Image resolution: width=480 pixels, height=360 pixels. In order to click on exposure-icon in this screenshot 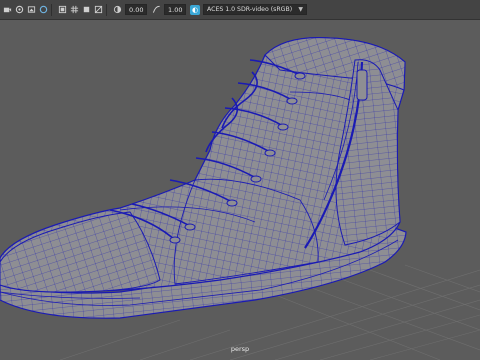, I will do `click(117, 9)`.